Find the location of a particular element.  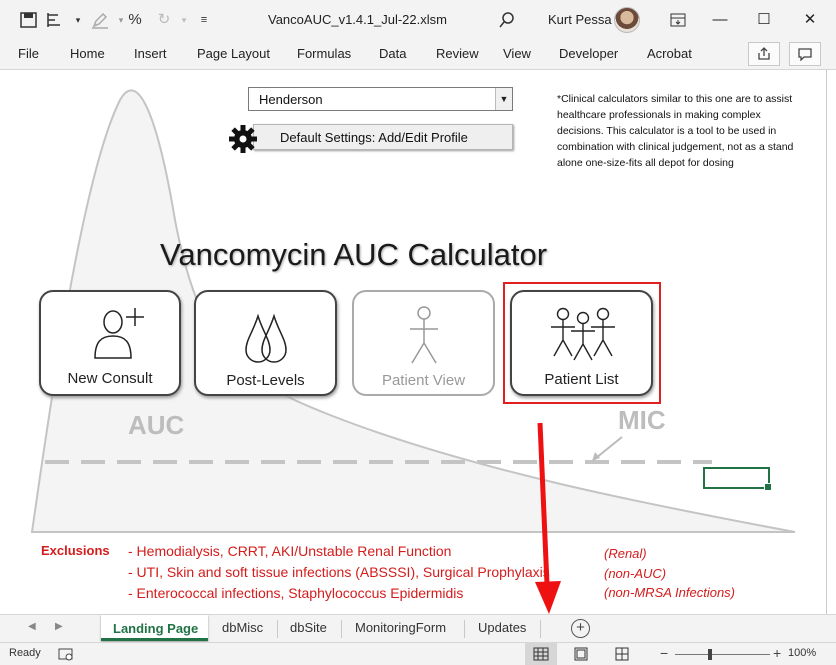

scroll-right-icon: ▶ is located at coordinates (59, 626).